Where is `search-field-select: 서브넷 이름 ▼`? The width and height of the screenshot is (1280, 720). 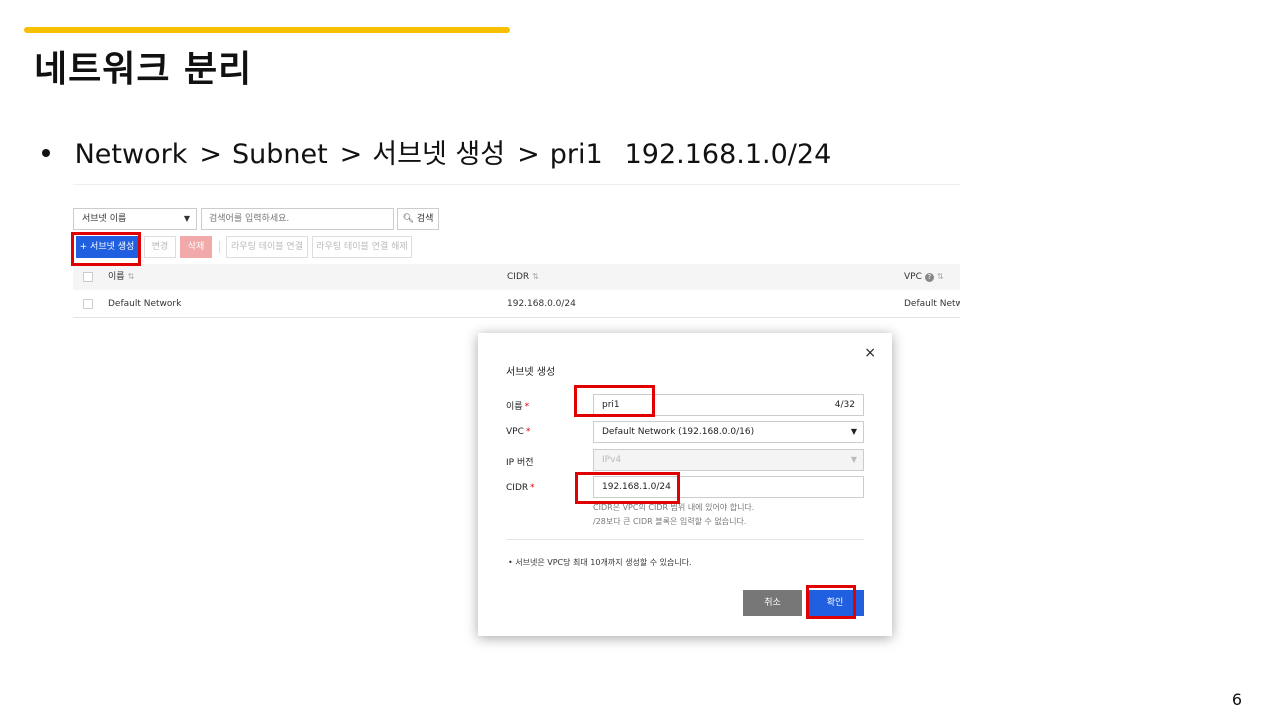 search-field-select: 서브넷 이름 ▼ is located at coordinates (135, 219).